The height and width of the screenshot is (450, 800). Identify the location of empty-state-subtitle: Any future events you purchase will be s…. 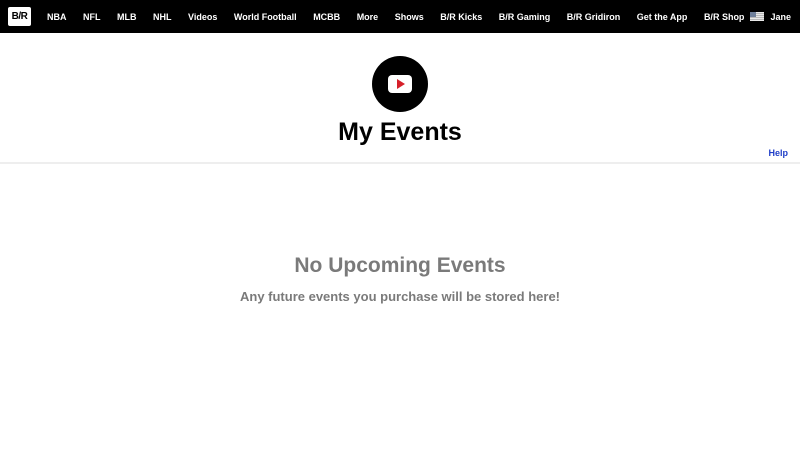
(400, 296).